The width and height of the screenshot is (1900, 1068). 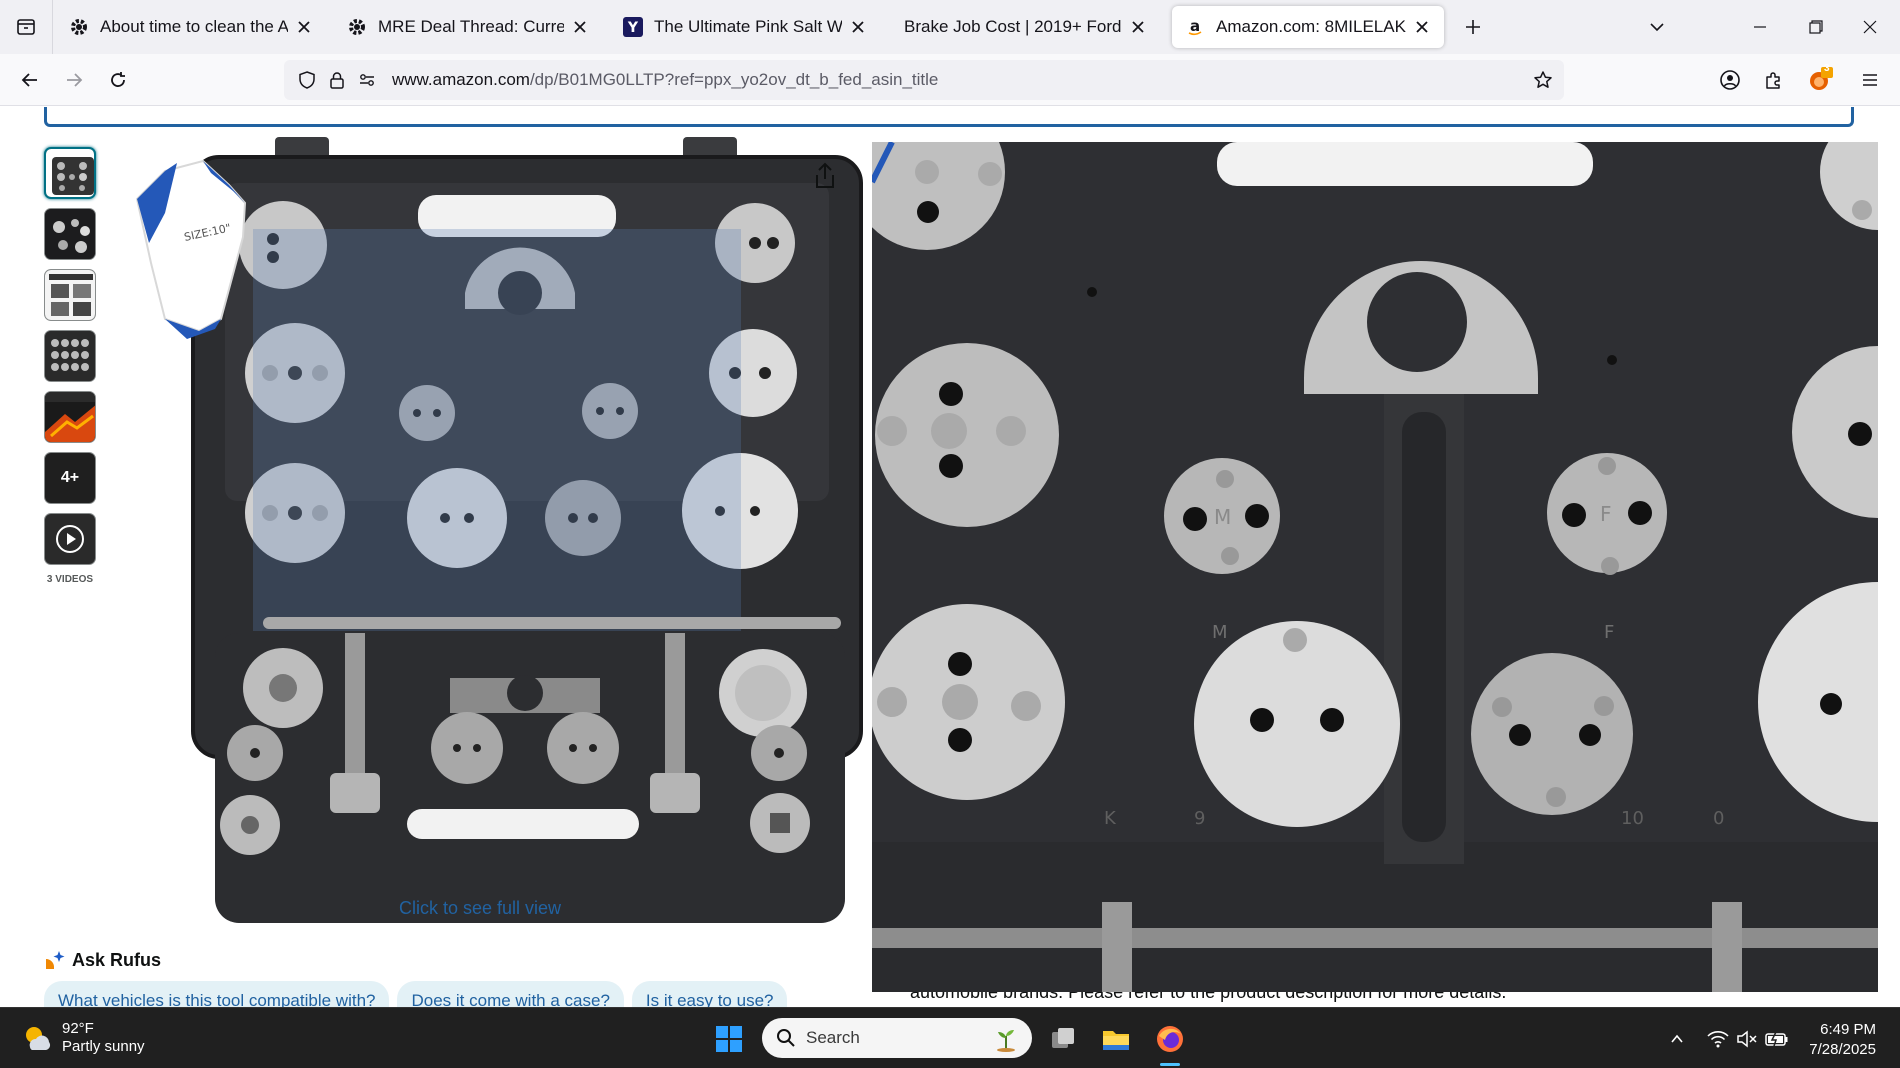 I want to click on click-to-see-full-view-link: Click to see full view, so click(x=480, y=908).